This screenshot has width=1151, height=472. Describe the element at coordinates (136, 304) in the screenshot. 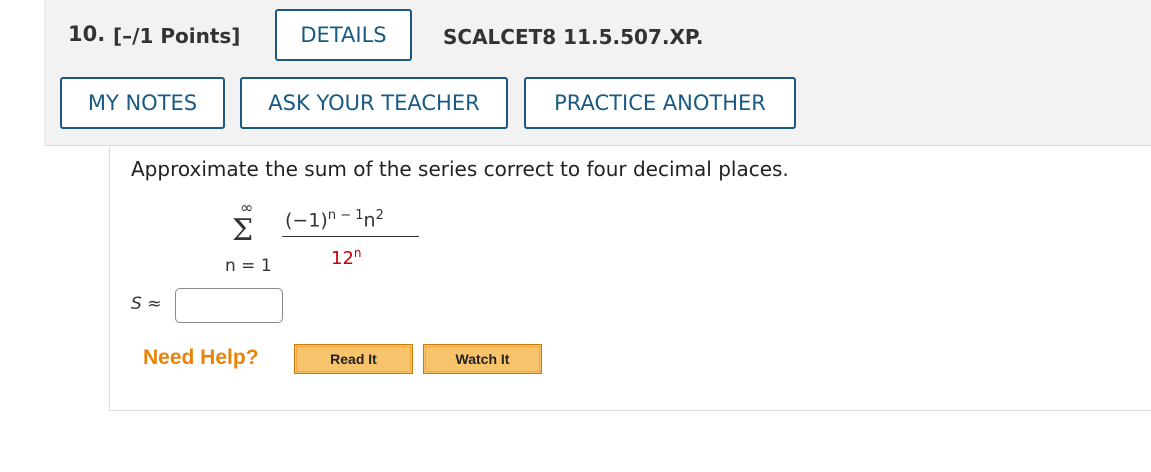

I see `answer-variable: S` at that location.